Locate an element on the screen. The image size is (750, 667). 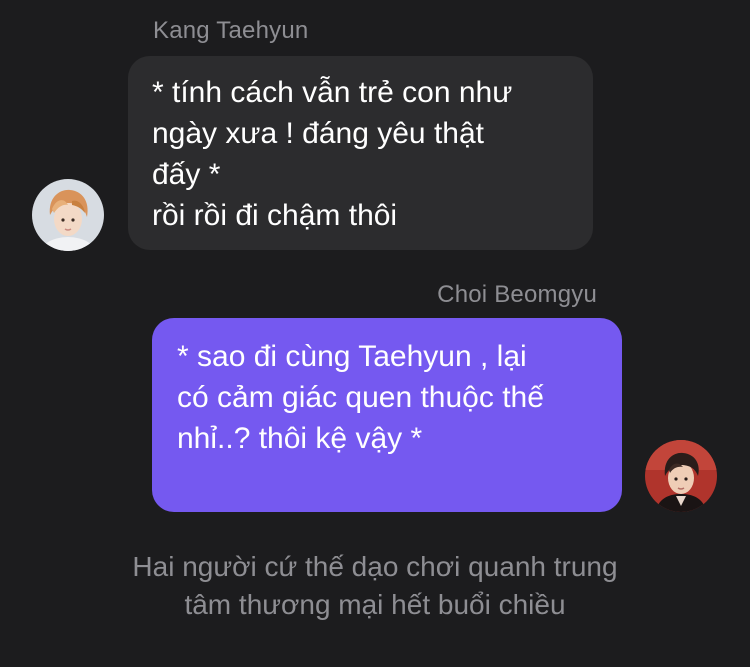
message-line: đấy * is located at coordinates (186, 174).